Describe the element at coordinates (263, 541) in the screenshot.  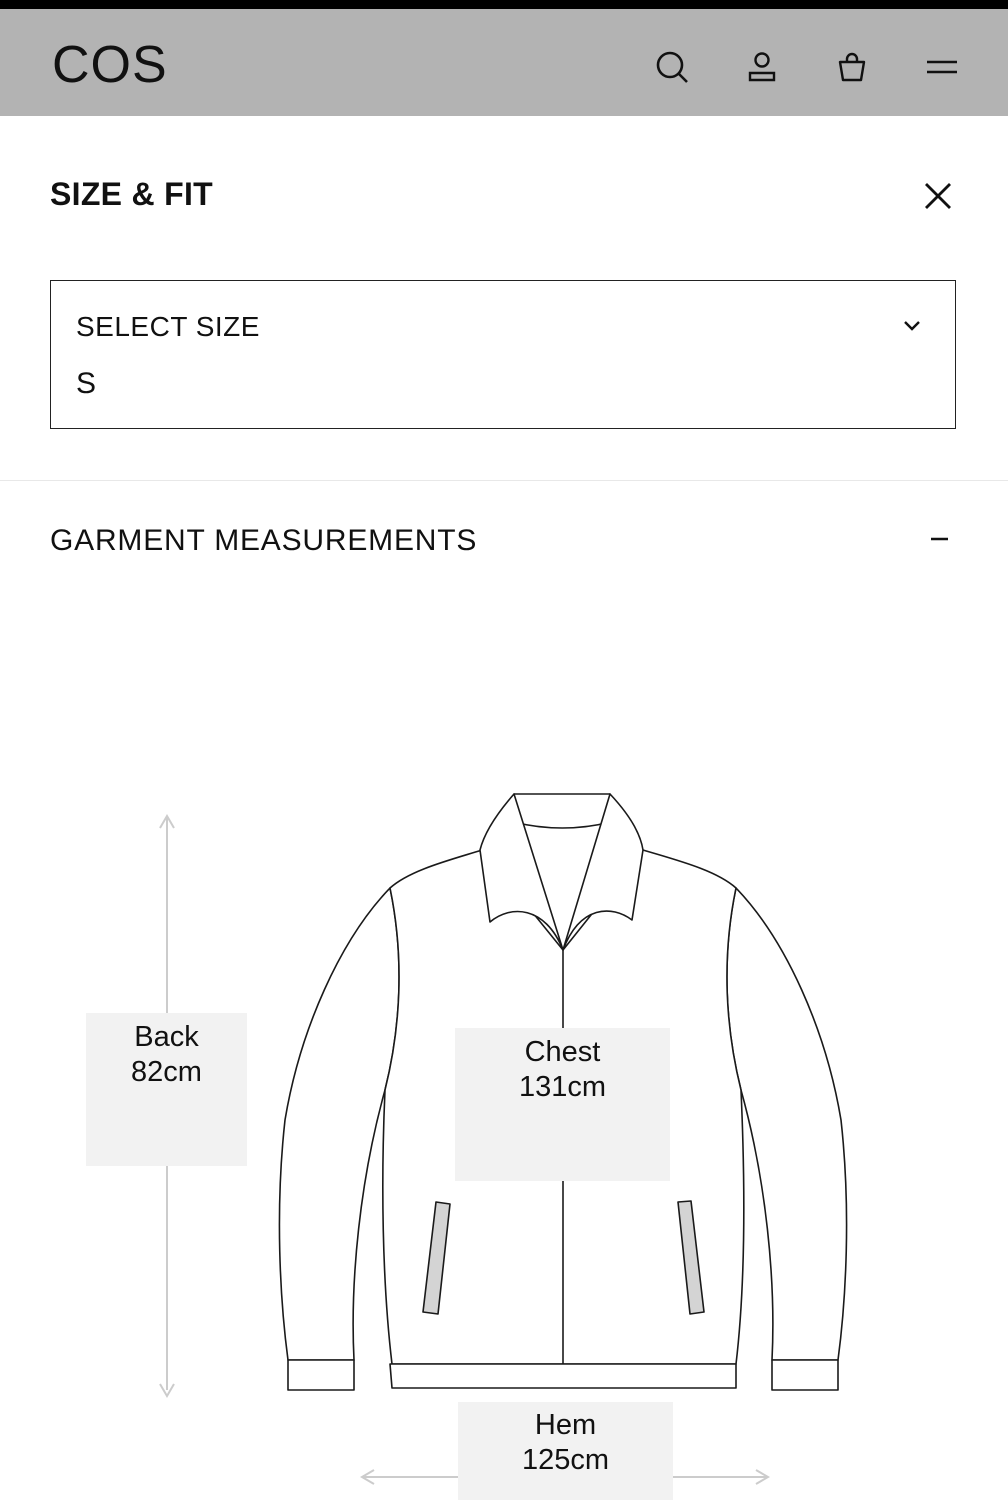
I see `garment-measurements-title: GARMENT MEASUREMENTS` at that location.